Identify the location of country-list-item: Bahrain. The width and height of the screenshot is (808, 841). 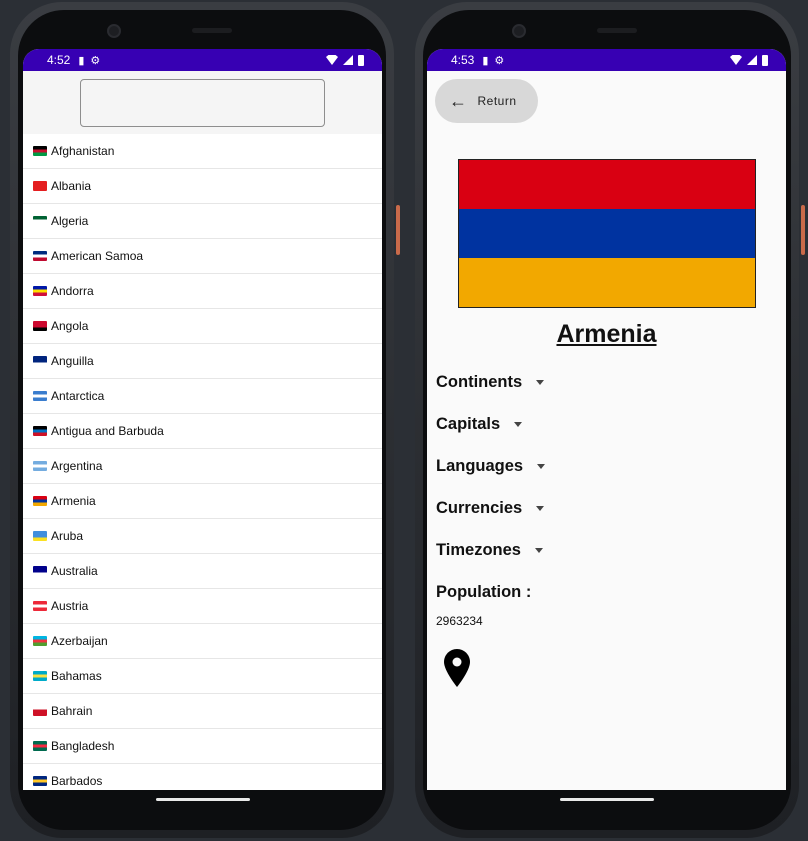
(202, 711).